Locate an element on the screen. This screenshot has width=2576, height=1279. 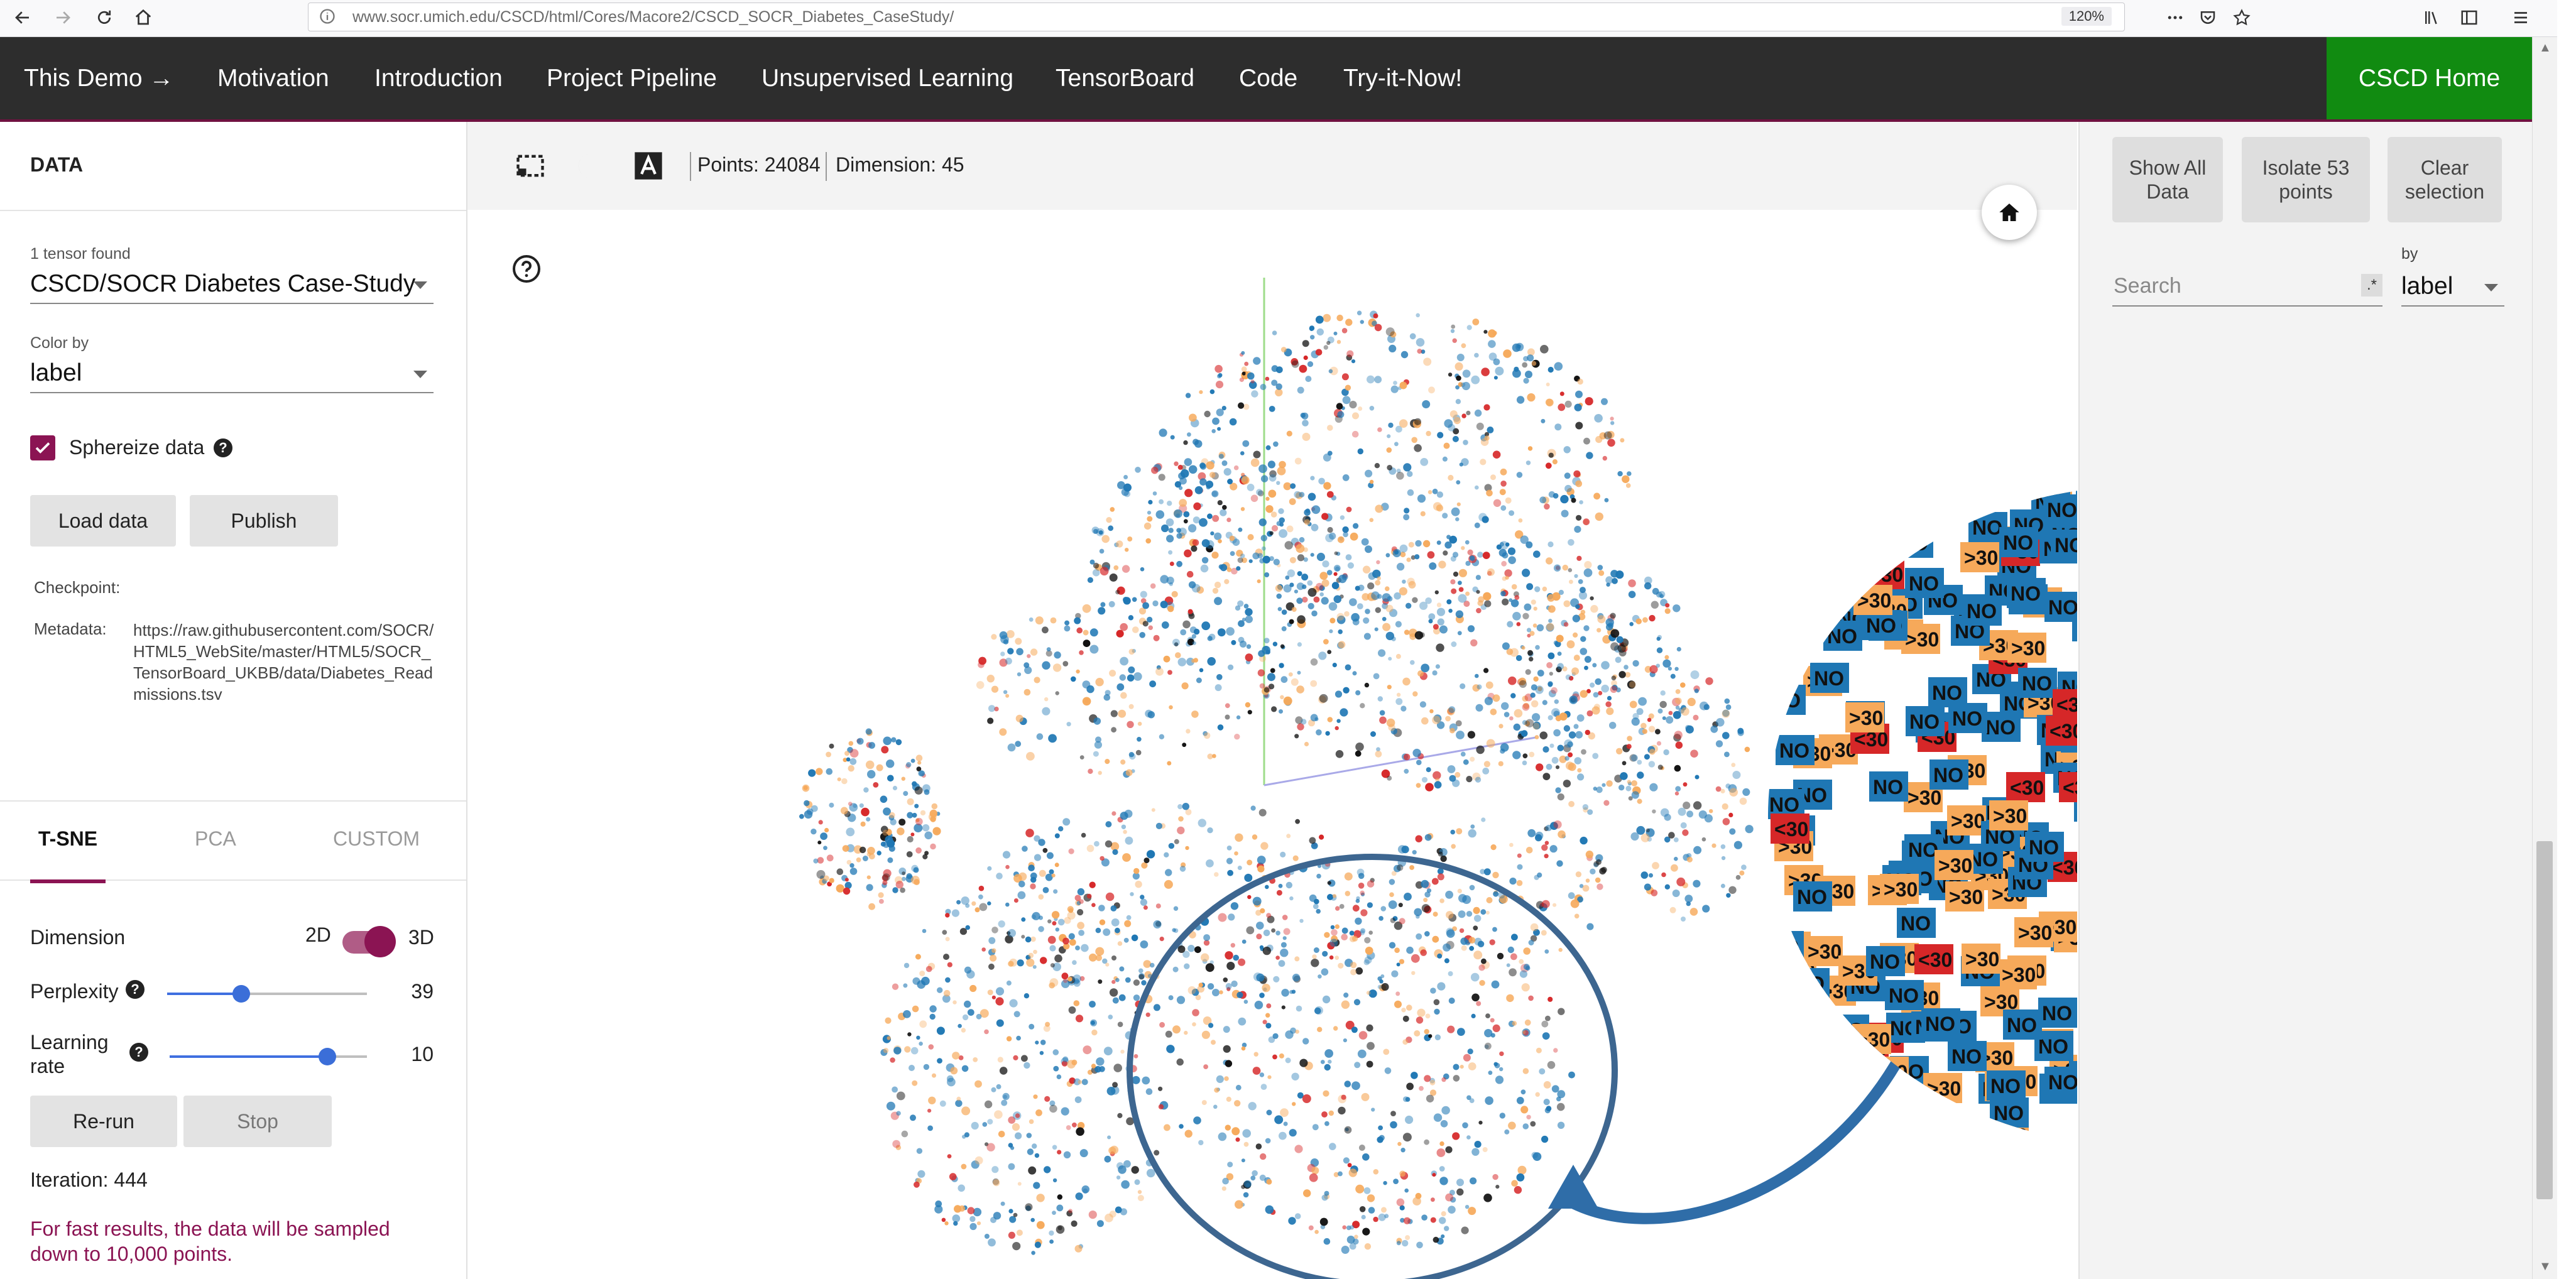
back-icon is located at coordinates (22, 17).